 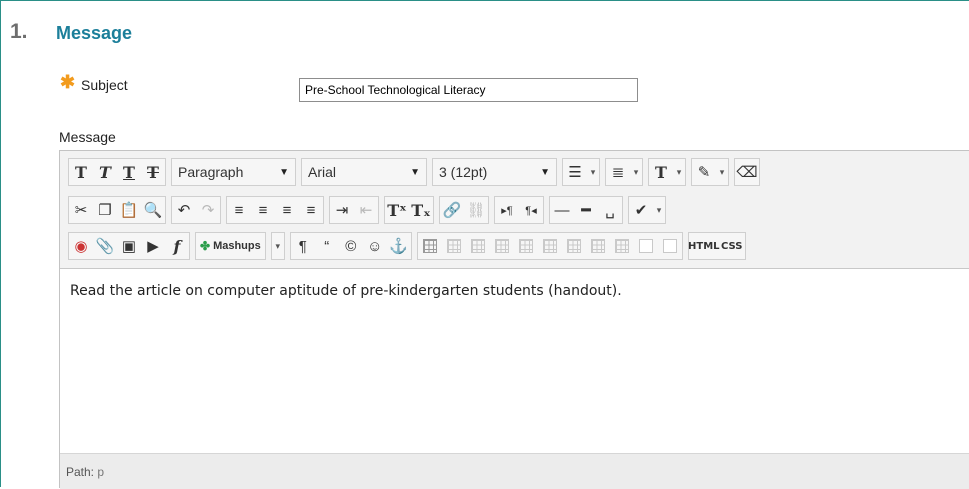 What do you see at coordinates (177, 246) in the screenshot?
I see `math-formula-icon: f` at bounding box center [177, 246].